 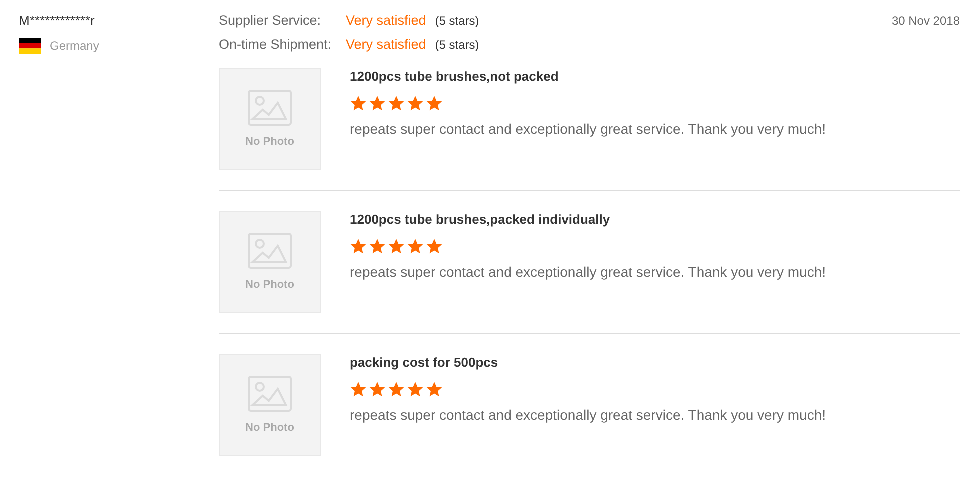 I want to click on review-date: 30 Nov 2018, so click(x=926, y=21).